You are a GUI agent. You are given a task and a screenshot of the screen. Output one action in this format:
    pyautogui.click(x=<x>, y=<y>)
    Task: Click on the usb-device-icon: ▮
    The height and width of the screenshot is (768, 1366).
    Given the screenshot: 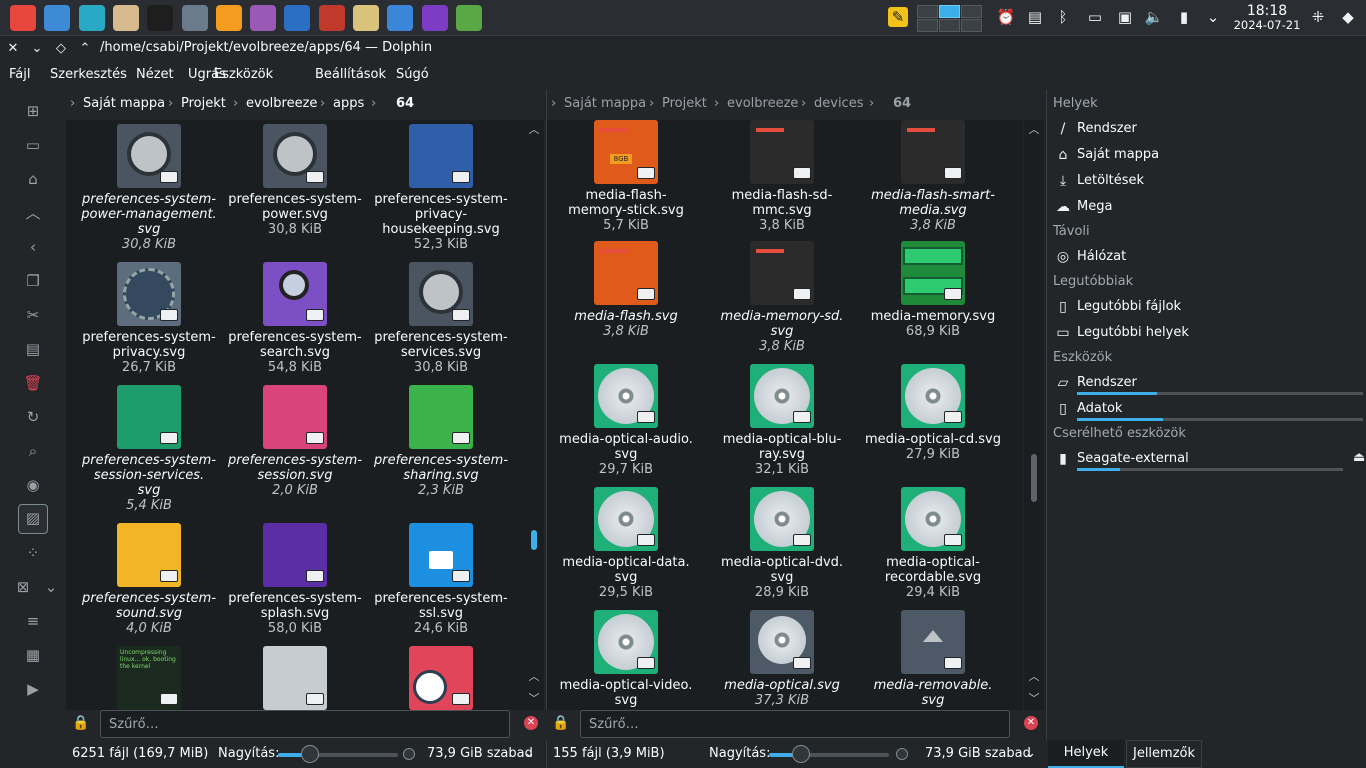 What is the action you would take?
    pyautogui.click(x=1184, y=17)
    